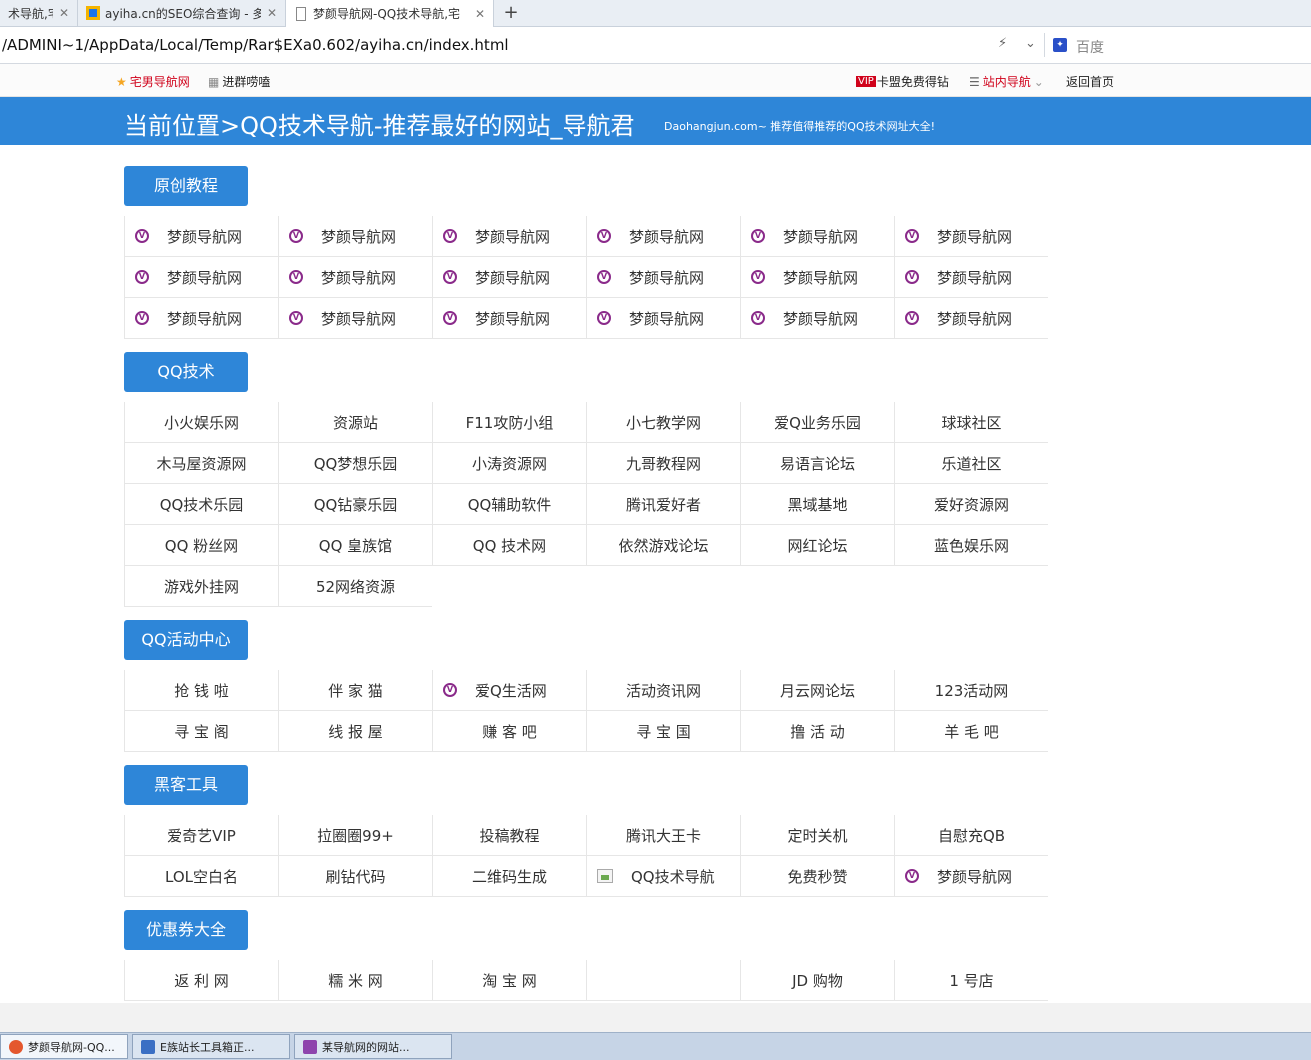  I want to click on link-item: 球球社区, so click(971, 422).